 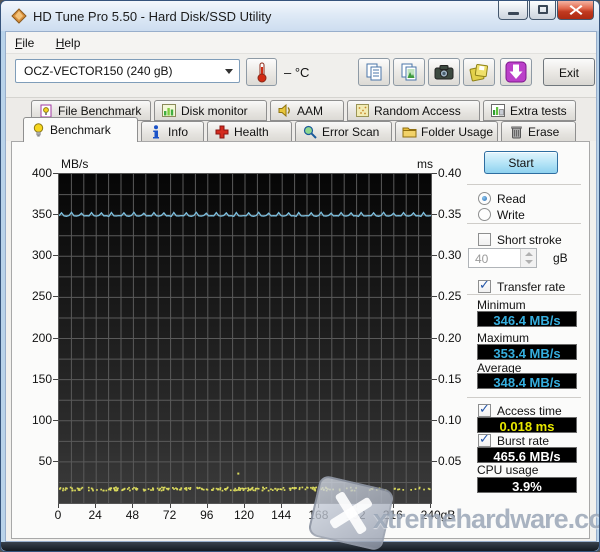 I want to click on tab-random-access: Random Access, so click(x=413, y=110).